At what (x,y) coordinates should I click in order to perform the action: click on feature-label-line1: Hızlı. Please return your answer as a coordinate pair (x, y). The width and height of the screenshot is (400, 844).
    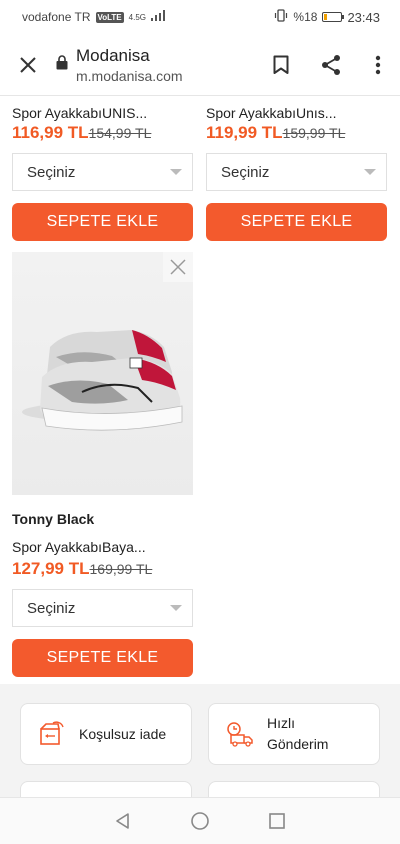
    Looking at the image, I should click on (281, 723).